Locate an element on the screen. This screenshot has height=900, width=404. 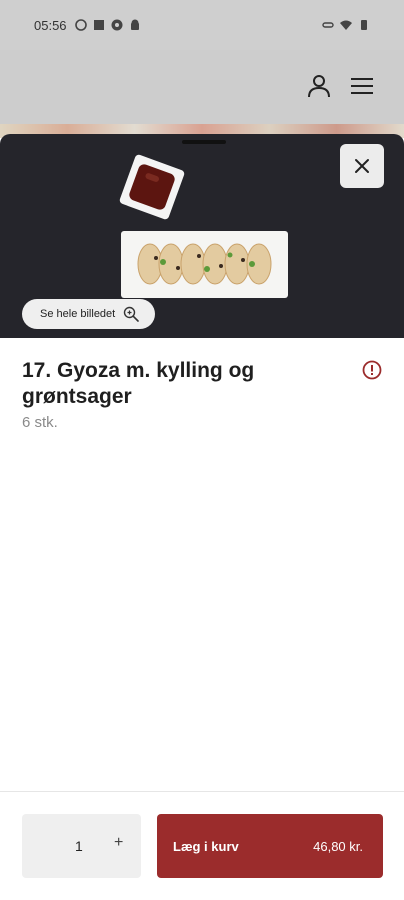
status-notification-icons is located at coordinates (107, 25).